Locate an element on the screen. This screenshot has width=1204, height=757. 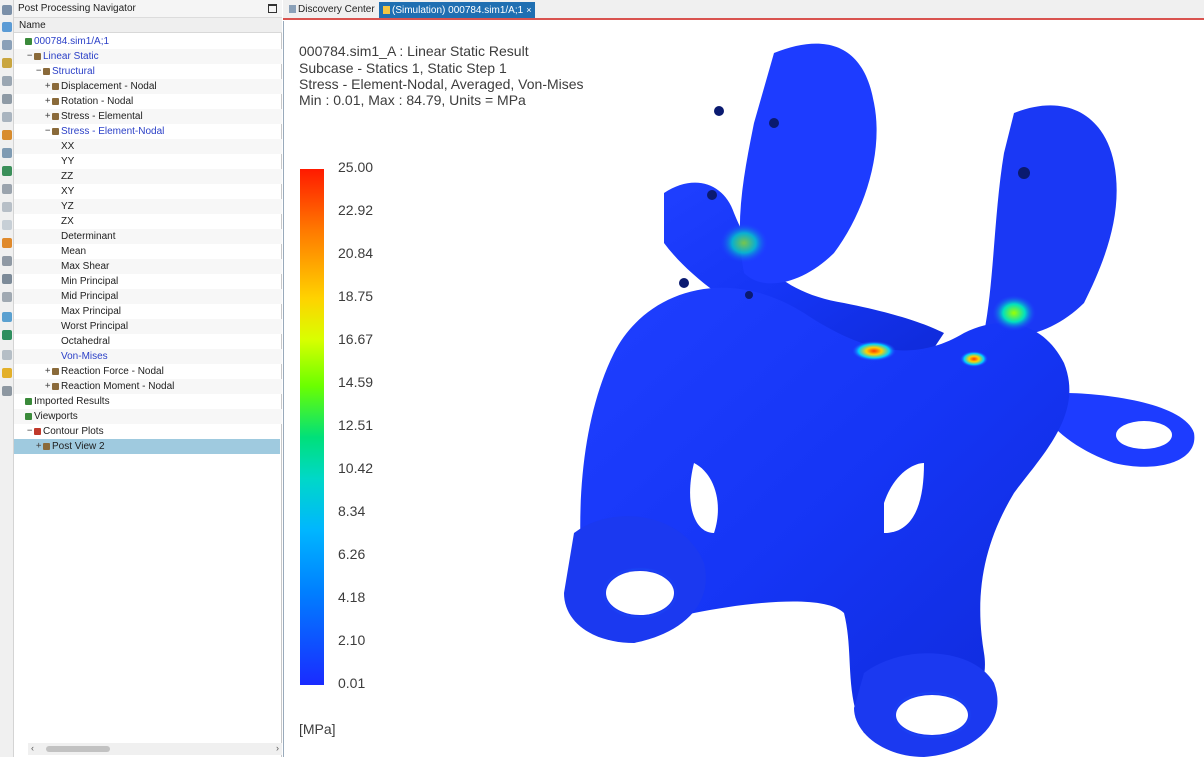
tree-row: − Stress - Element-Nodal is located at coordinates (148, 131).